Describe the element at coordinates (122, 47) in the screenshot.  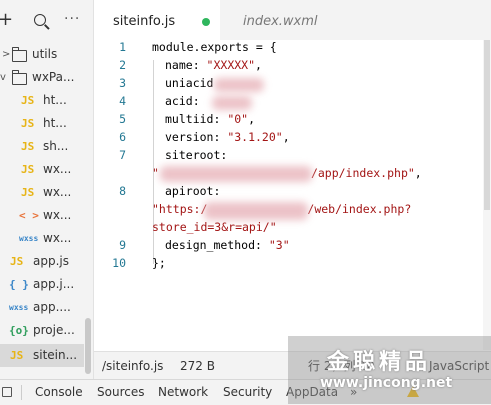
I see `line-number: 1` at that location.